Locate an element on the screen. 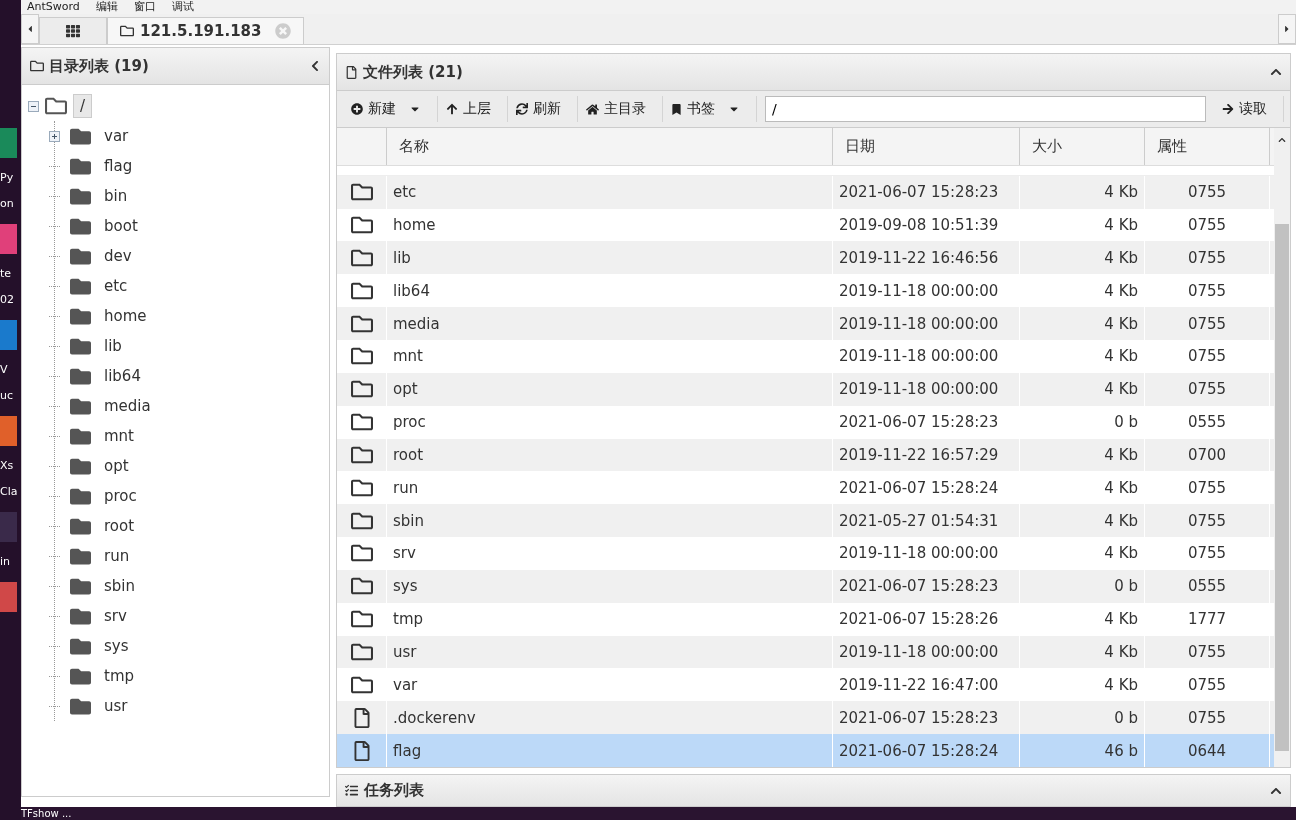 Image resolution: width=1296 pixels, height=820 pixels. tree-item: bin is located at coordinates (116, 196).